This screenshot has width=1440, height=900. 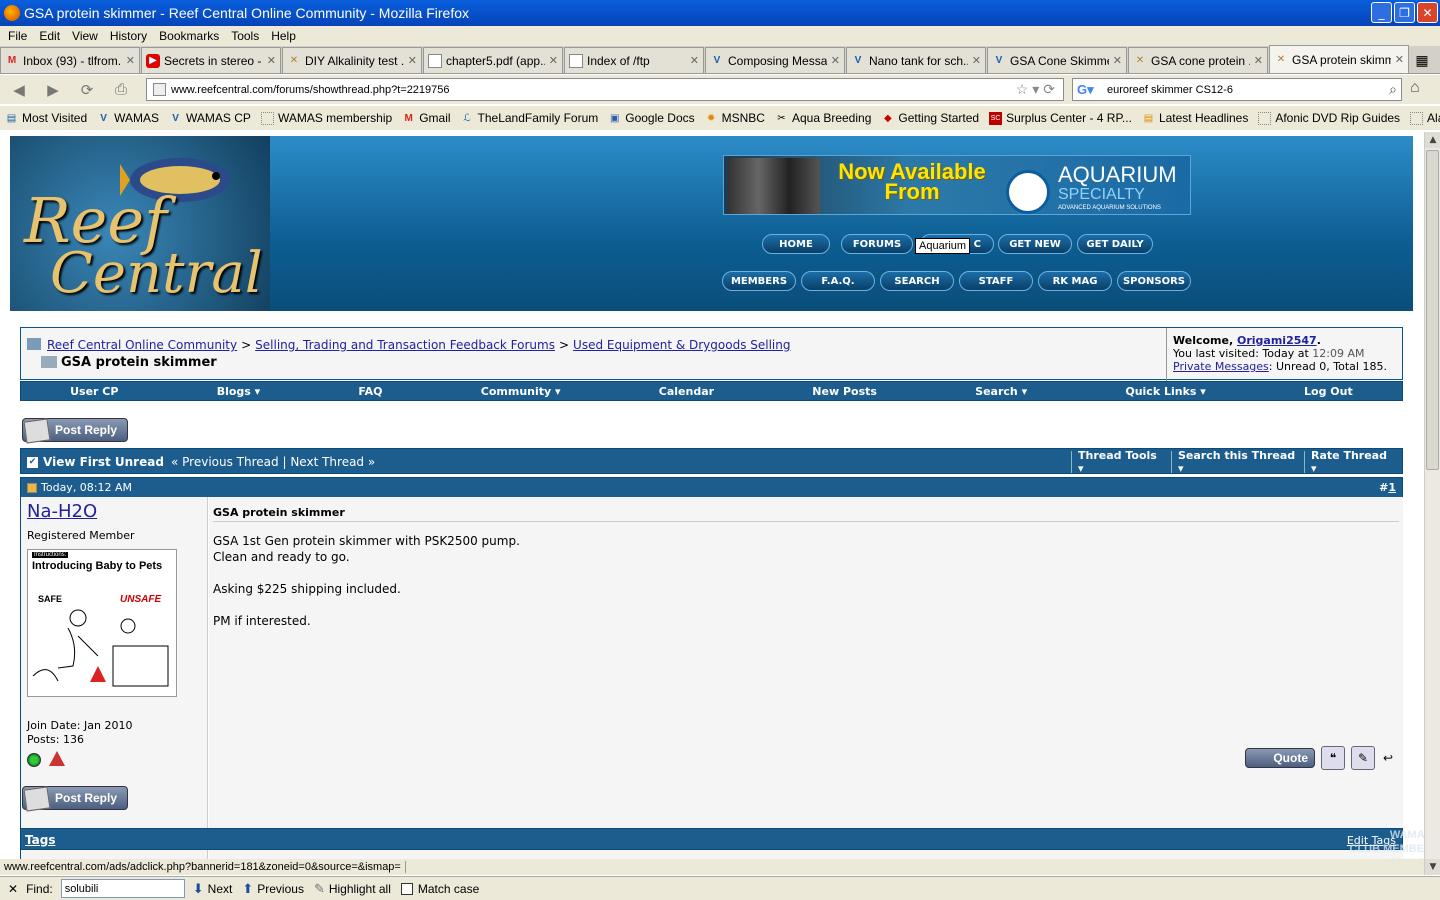 What do you see at coordinates (1037, 89) in the screenshot?
I see `bookmark-star-icon: ☆▾⟳` at bounding box center [1037, 89].